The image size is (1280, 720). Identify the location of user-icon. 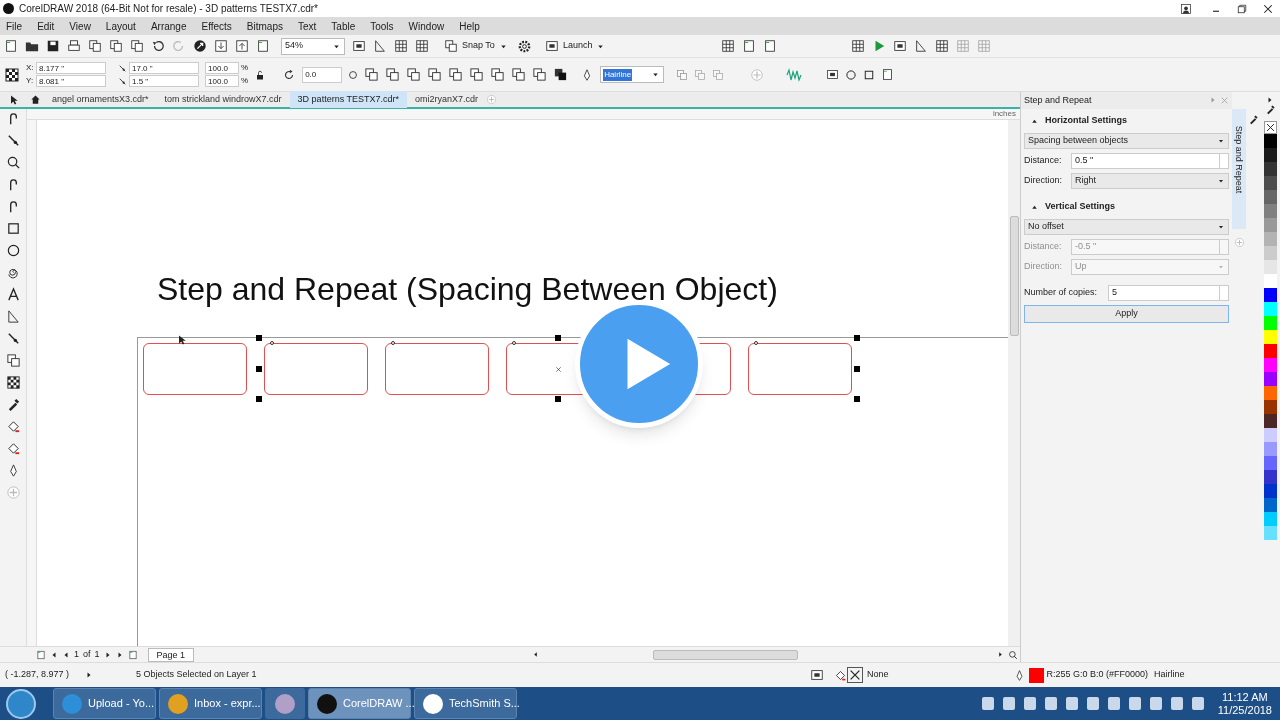
(1186, 8).